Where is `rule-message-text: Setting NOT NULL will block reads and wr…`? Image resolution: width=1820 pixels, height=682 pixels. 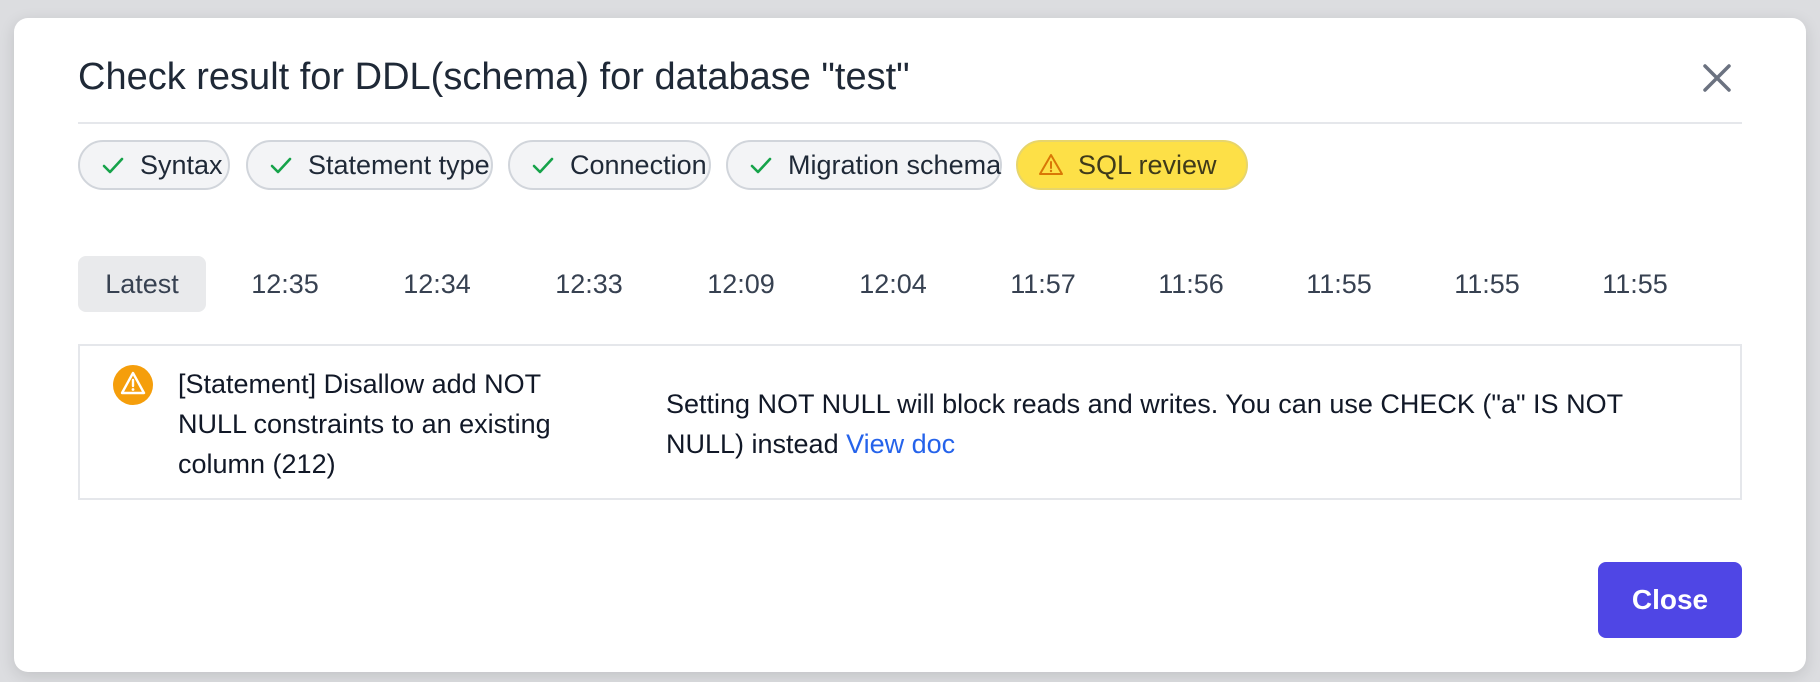
rule-message-text: Setting NOT NULL will block reads and wr… is located at coordinates (1144, 424).